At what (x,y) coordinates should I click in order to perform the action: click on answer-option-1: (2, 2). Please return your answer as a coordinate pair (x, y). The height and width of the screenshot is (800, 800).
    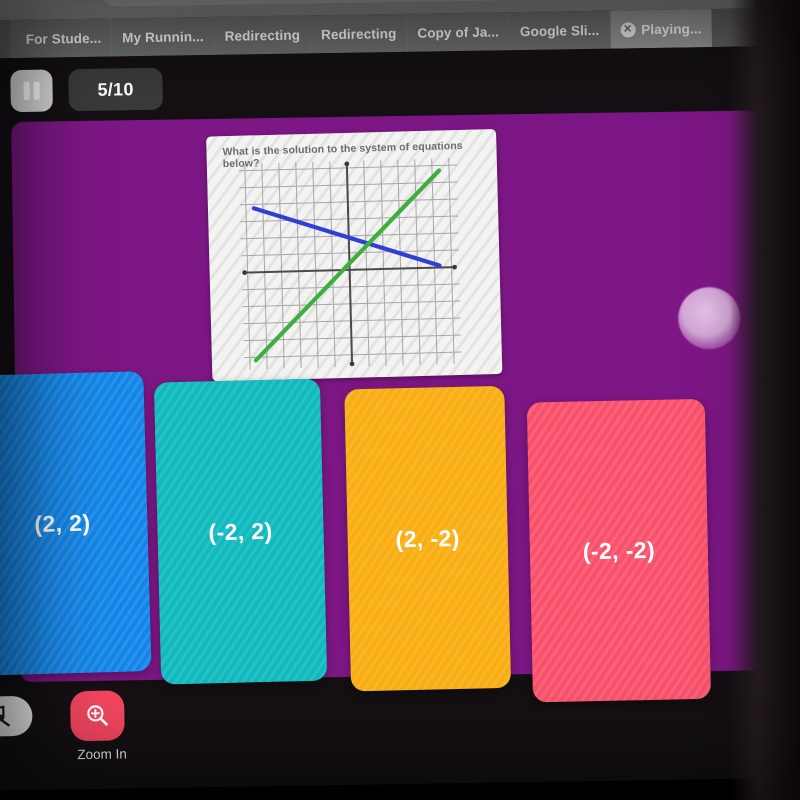
    Looking at the image, I should click on (76, 523).